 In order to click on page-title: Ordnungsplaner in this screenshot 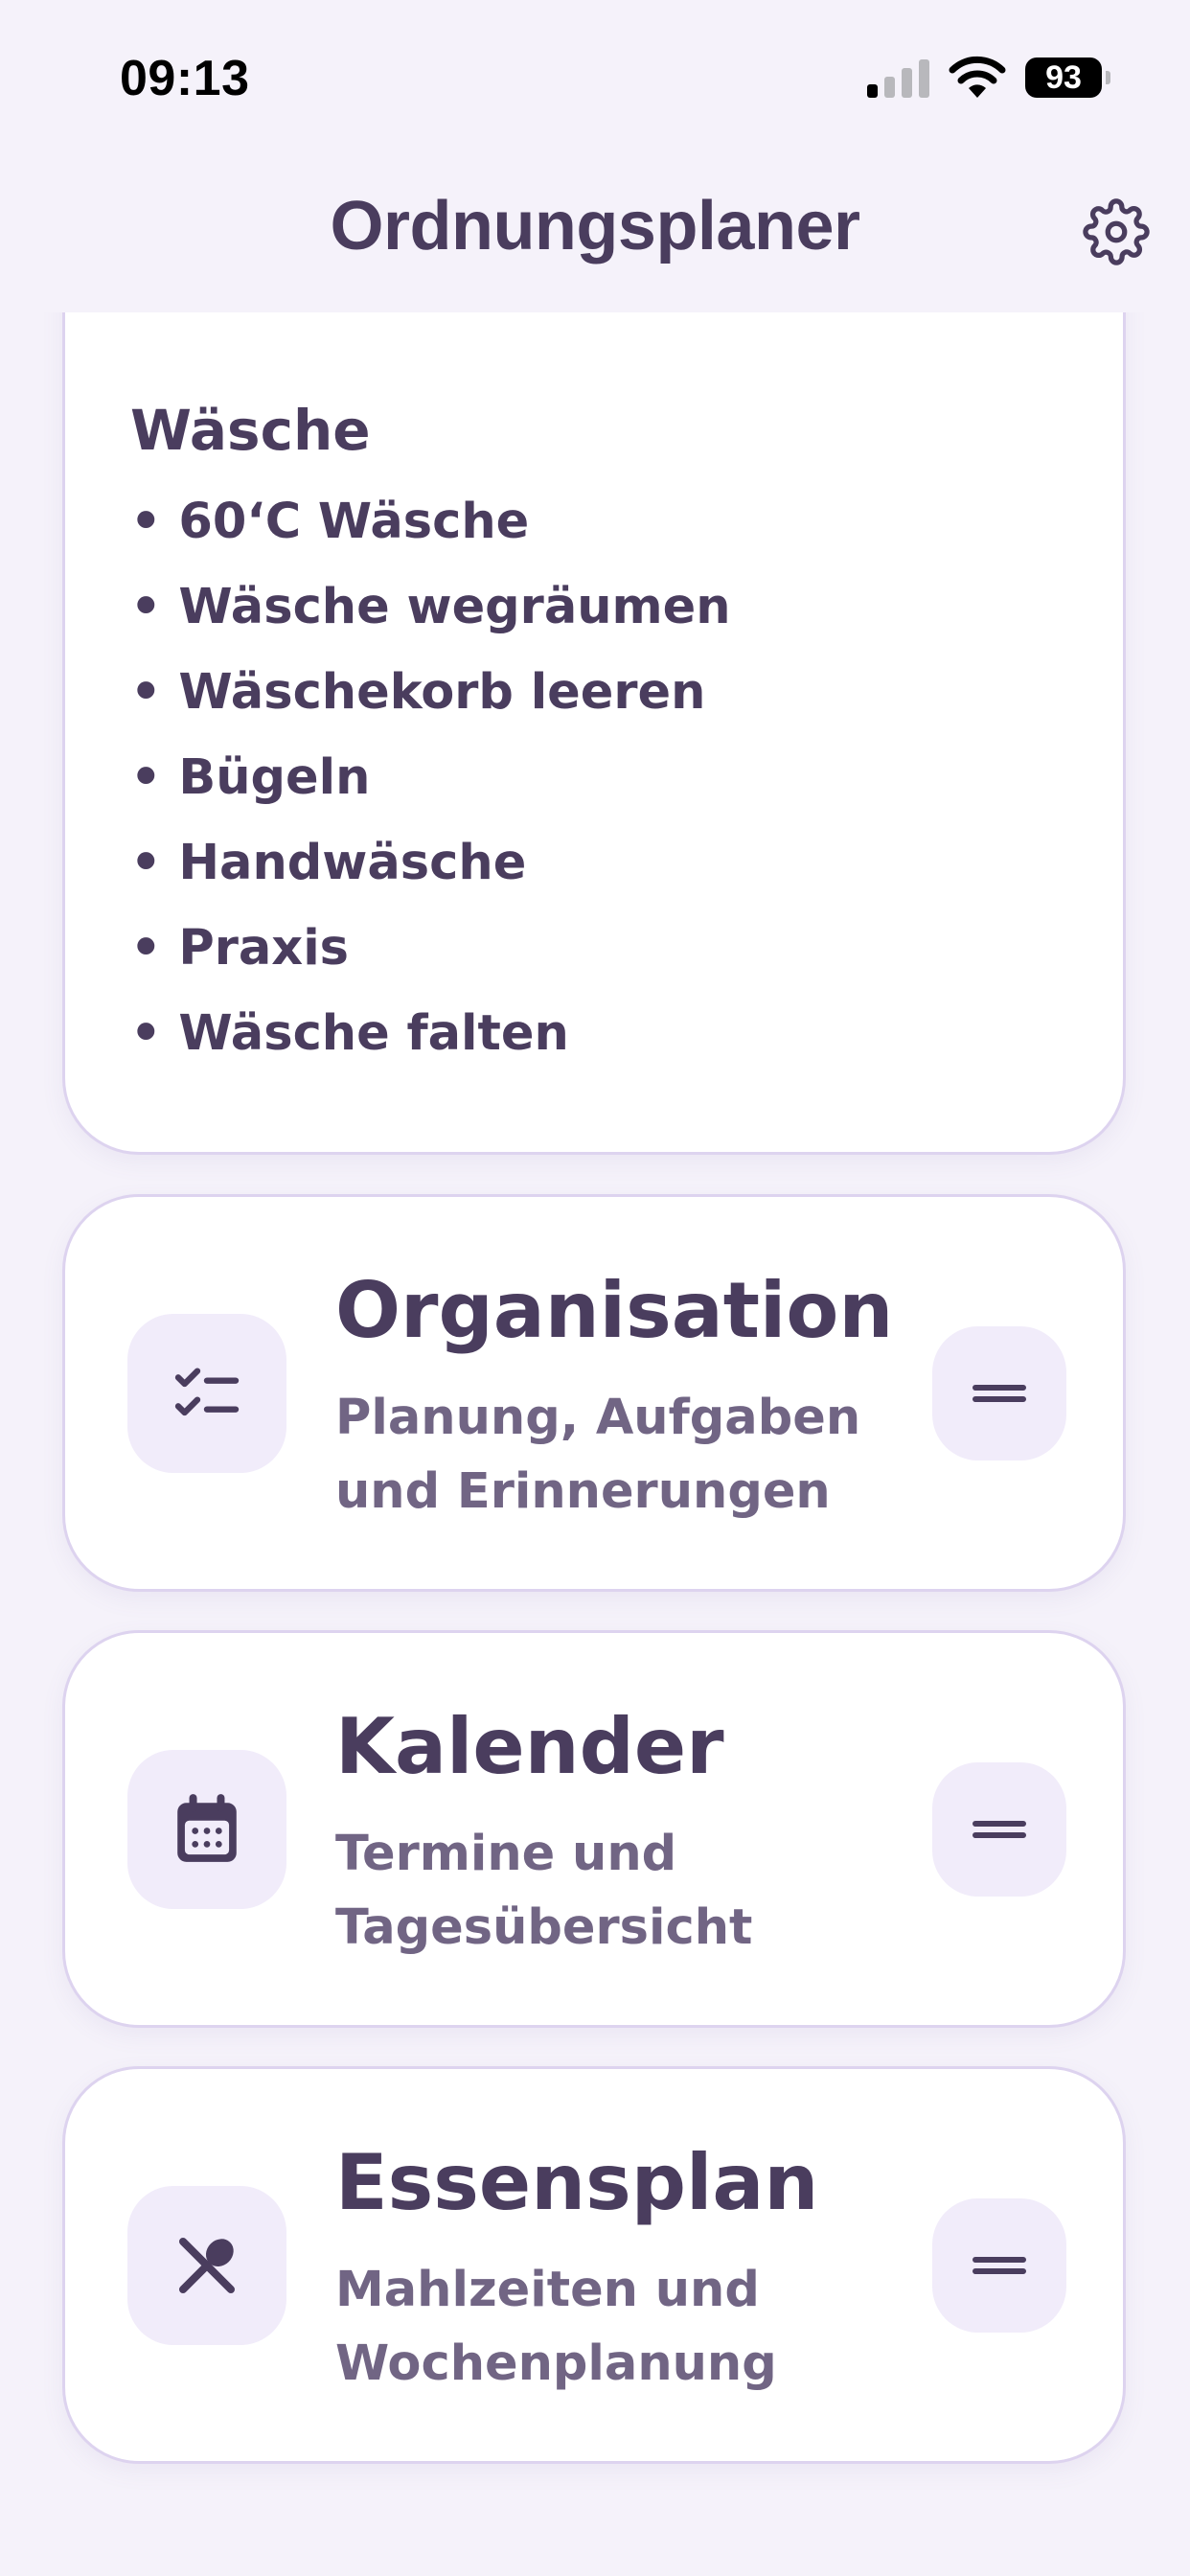, I will do `click(595, 226)`.